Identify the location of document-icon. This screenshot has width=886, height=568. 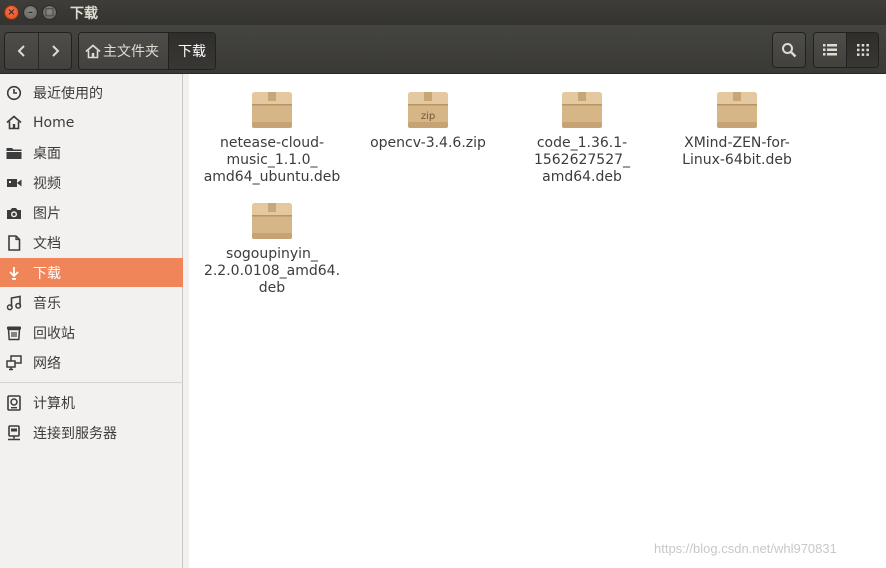
(14, 242).